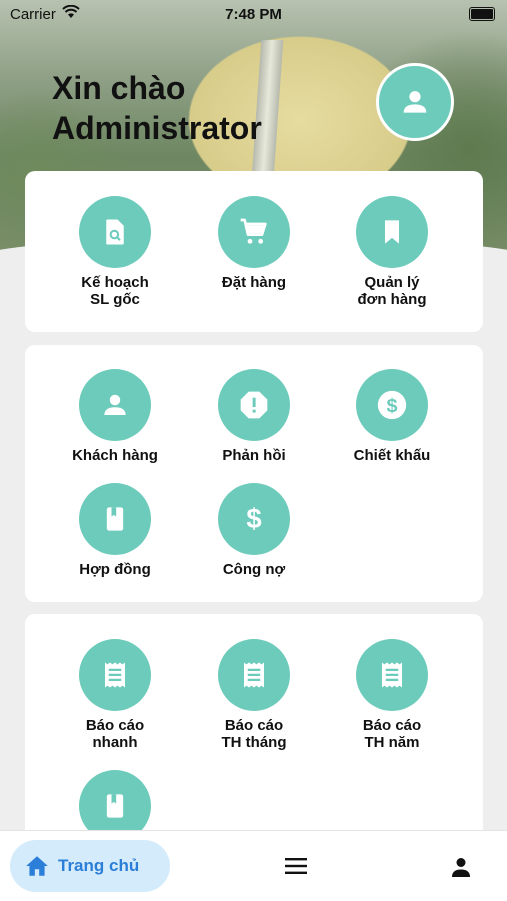 The image size is (507, 901). I want to click on nav-profile-button, so click(461, 869).